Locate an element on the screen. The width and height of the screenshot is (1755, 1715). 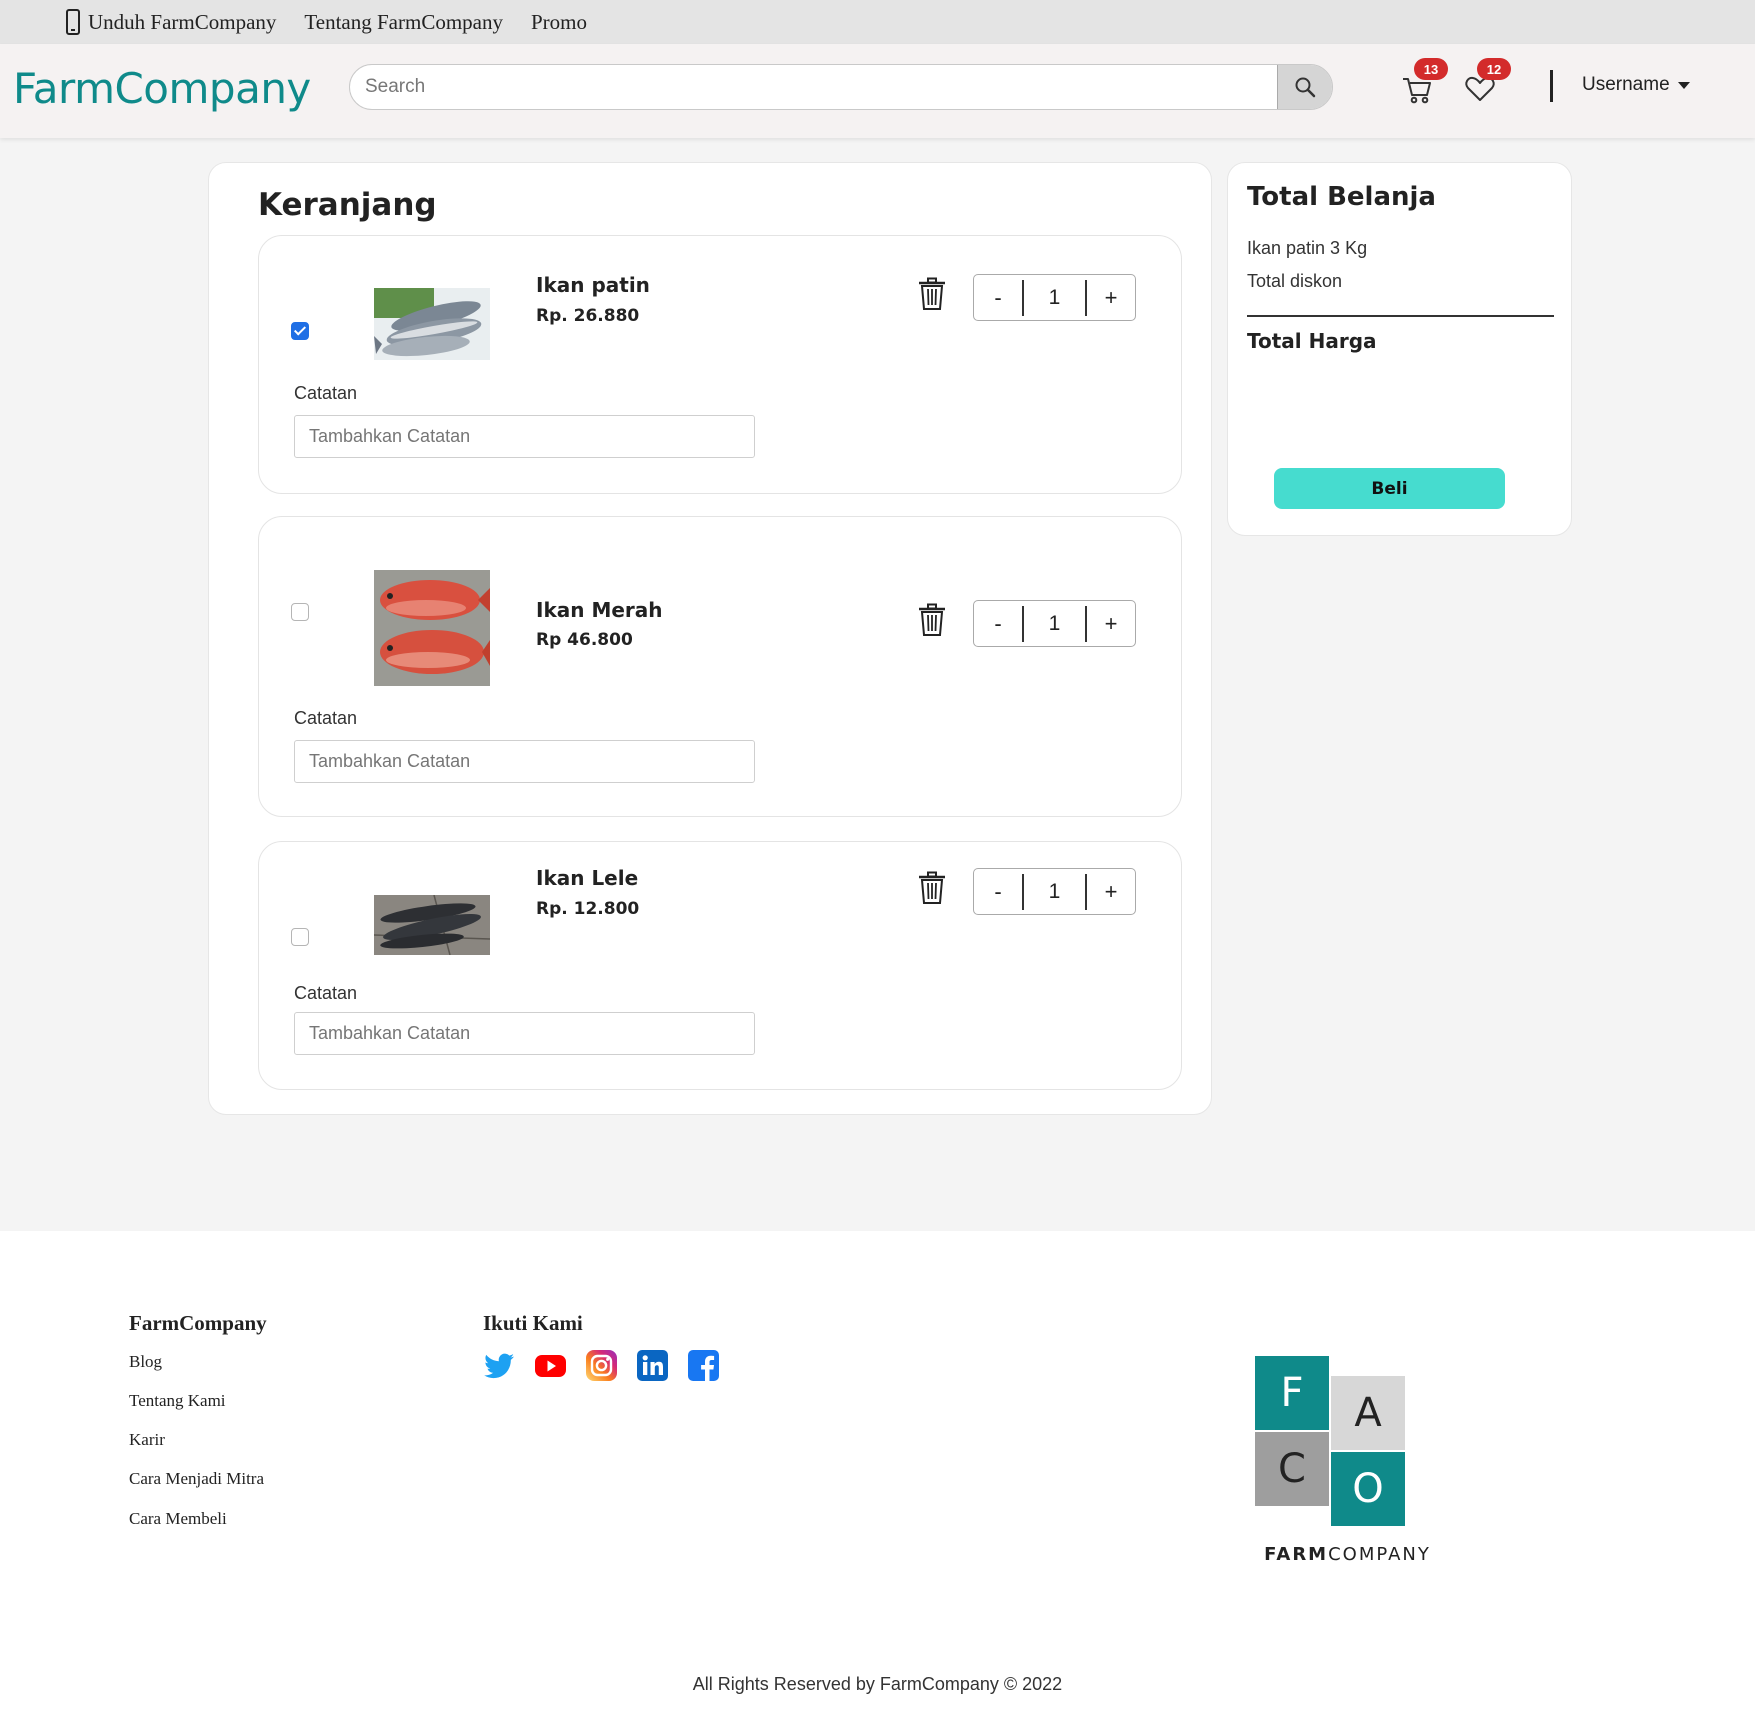
product-name: Ikan patin is located at coordinates (593, 285).